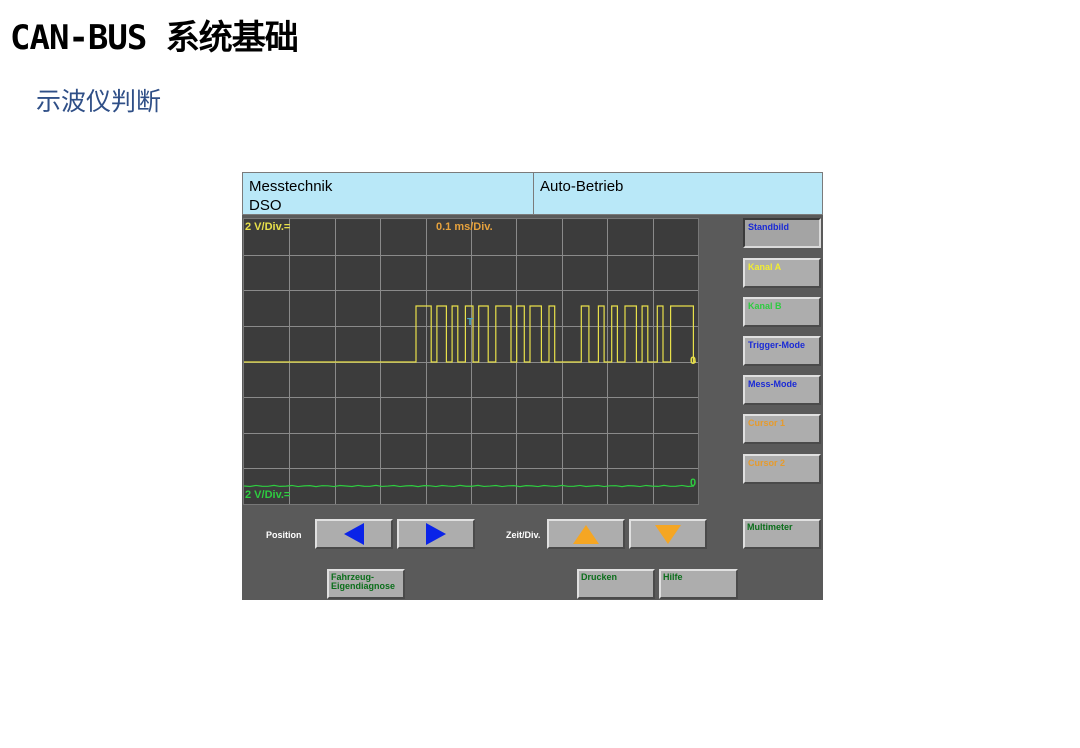 This screenshot has height=748, width=1080. I want to click on arrow-down-icon, so click(668, 534).